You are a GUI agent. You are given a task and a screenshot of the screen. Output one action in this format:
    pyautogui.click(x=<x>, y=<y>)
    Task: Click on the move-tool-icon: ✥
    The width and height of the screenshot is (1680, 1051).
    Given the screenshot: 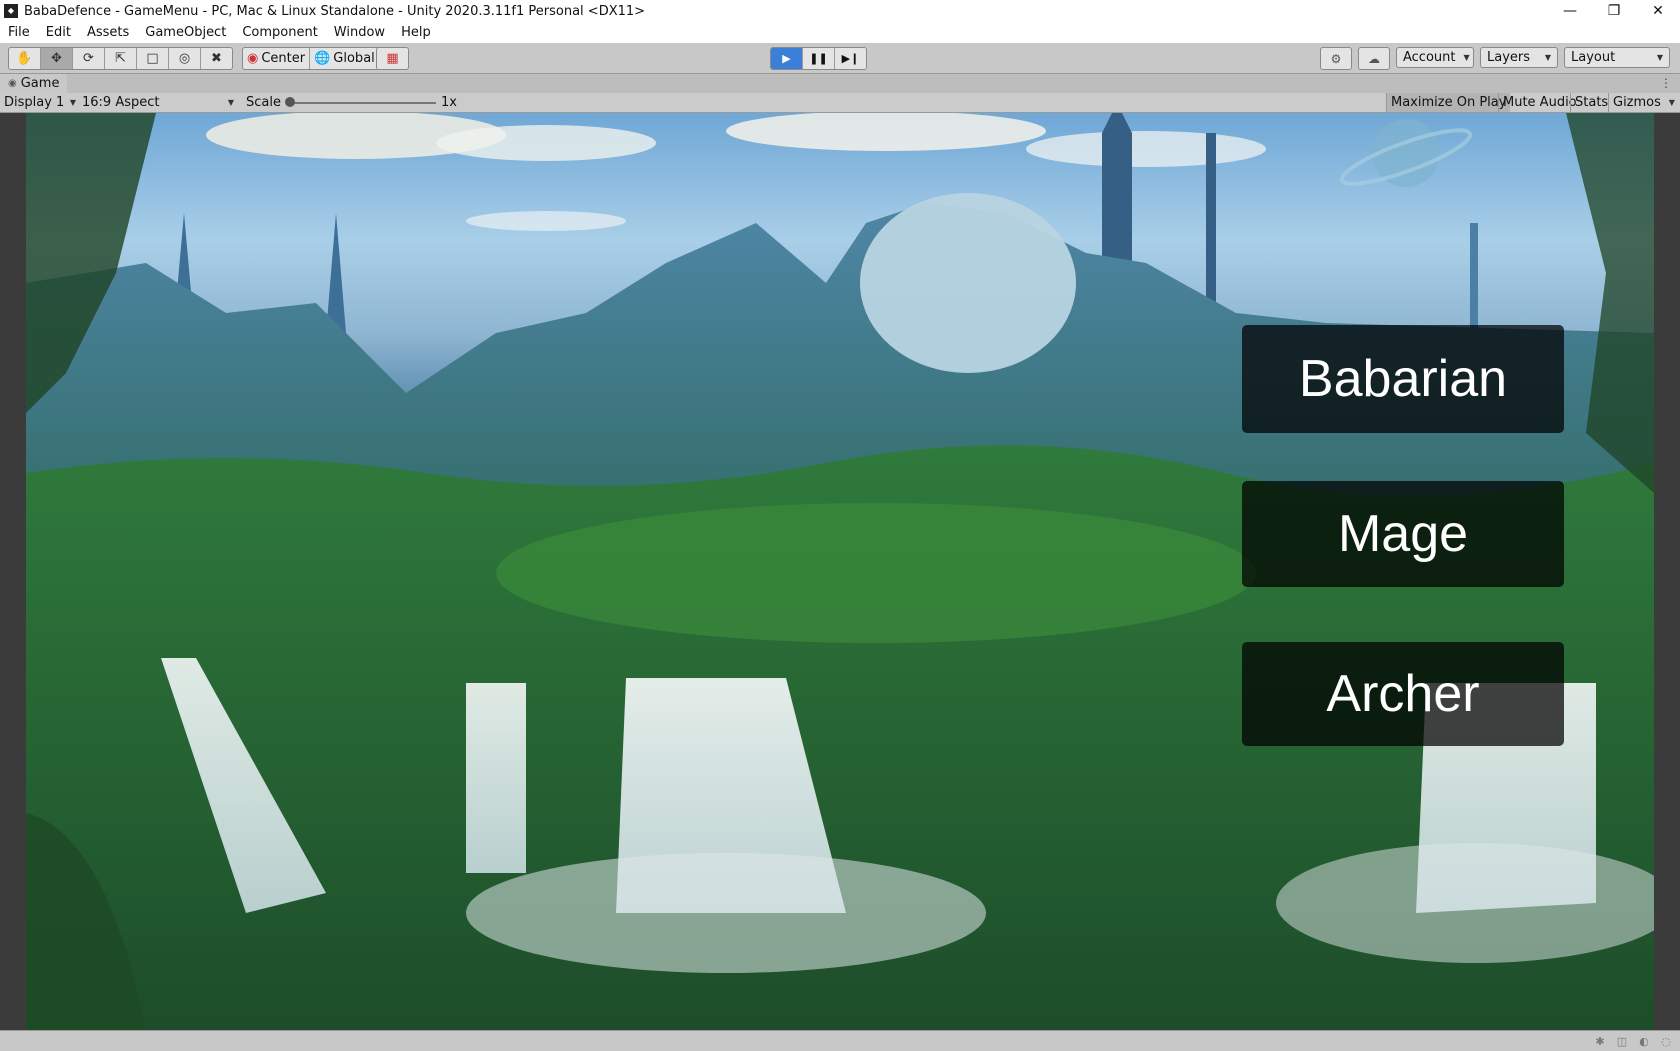 What is the action you would take?
    pyautogui.click(x=57, y=58)
    